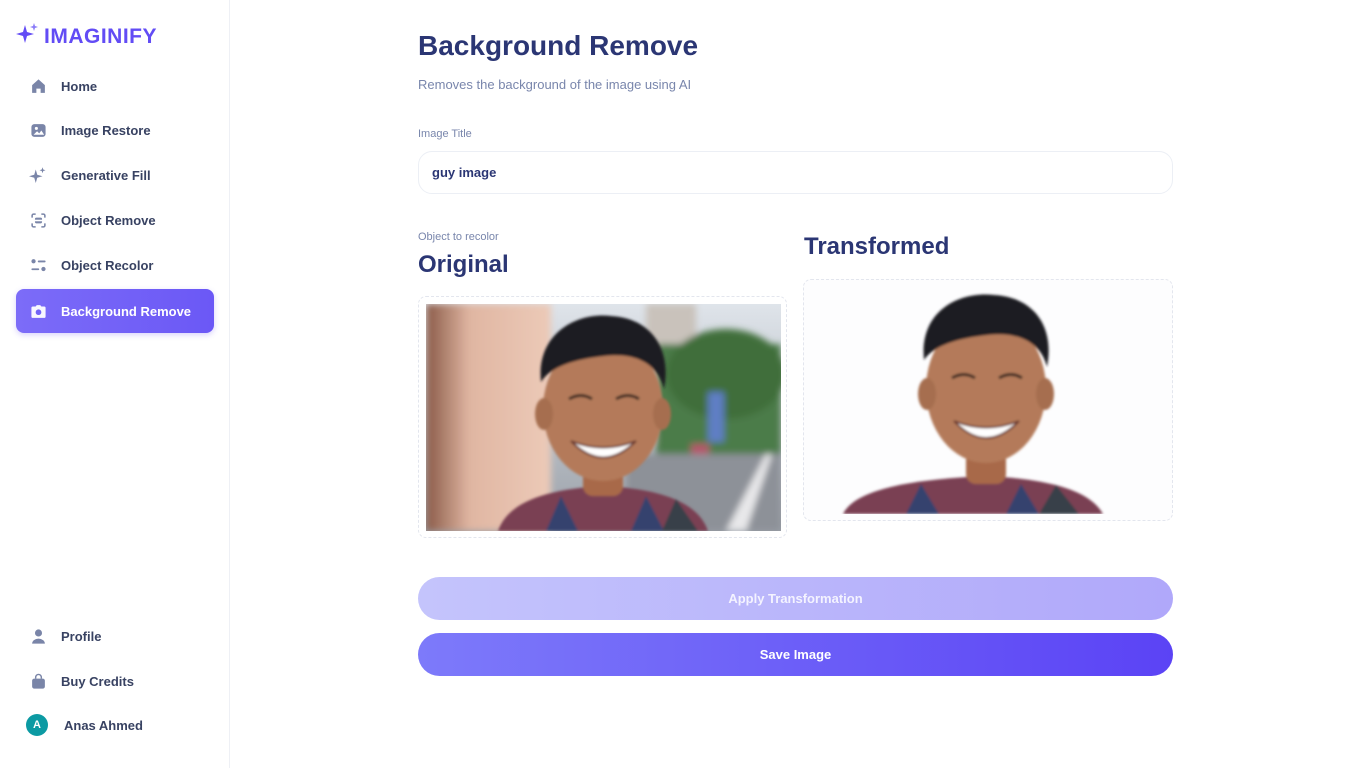 This screenshot has width=1360, height=768. I want to click on bag-icon, so click(38, 681).